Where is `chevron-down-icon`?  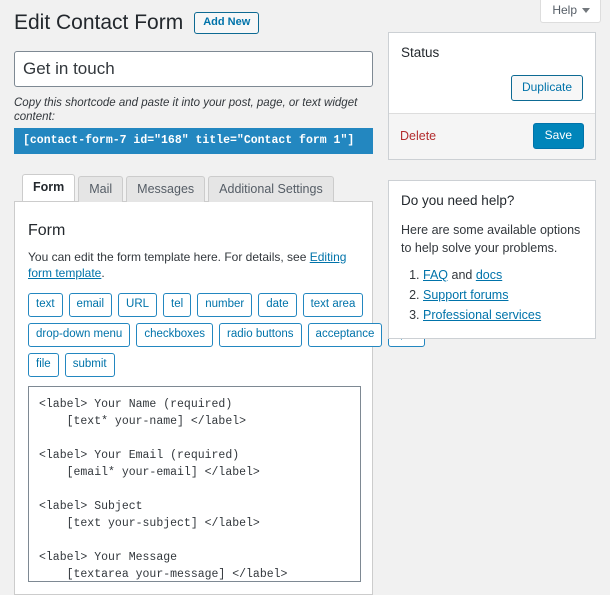
chevron-down-icon is located at coordinates (586, 10).